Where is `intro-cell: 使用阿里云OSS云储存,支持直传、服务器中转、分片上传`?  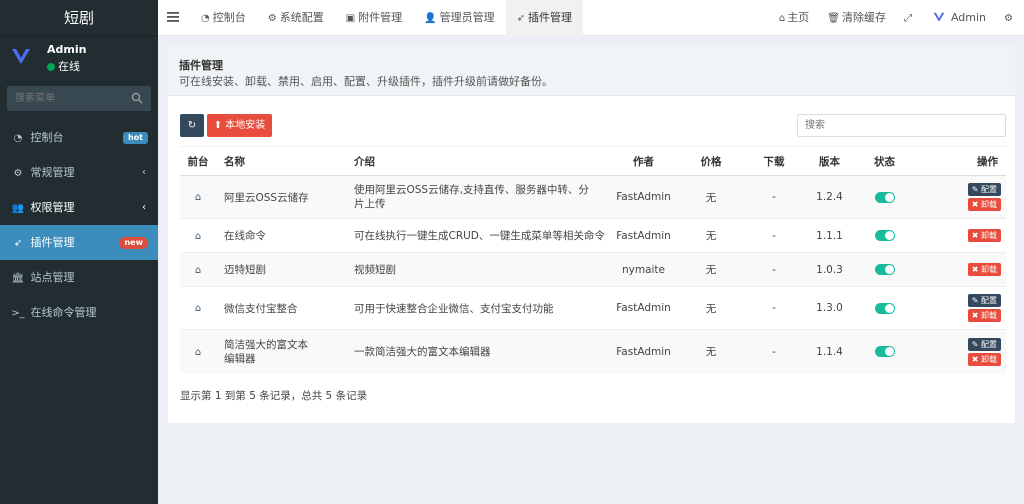
intro-cell: 使用阿里云OSS云储存,支持直传、服务器中转、分片上传 is located at coordinates (477, 197).